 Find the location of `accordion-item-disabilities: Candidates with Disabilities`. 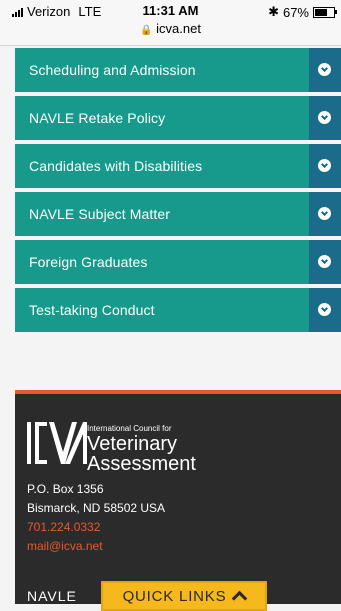

accordion-item-disabilities: Candidates with Disabilities is located at coordinates (178, 166).